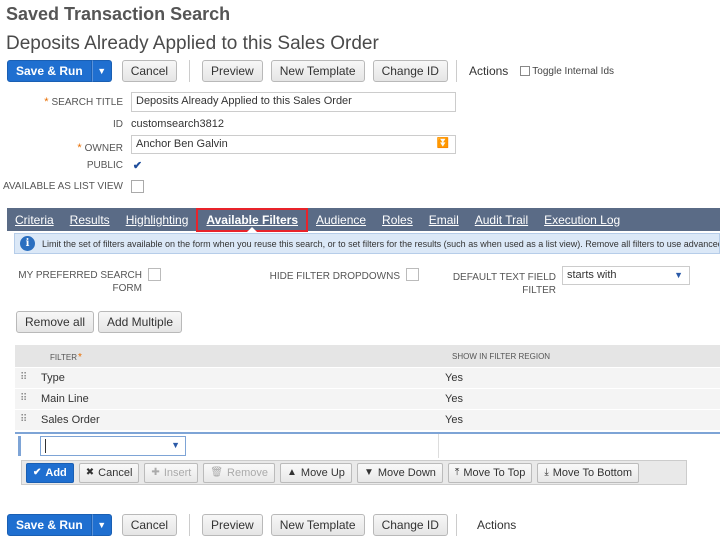 The height and width of the screenshot is (541, 720). What do you see at coordinates (62, 186) in the screenshot?
I see `available-list-view-label: AVAILABLE AS LIST VIEW` at bounding box center [62, 186].